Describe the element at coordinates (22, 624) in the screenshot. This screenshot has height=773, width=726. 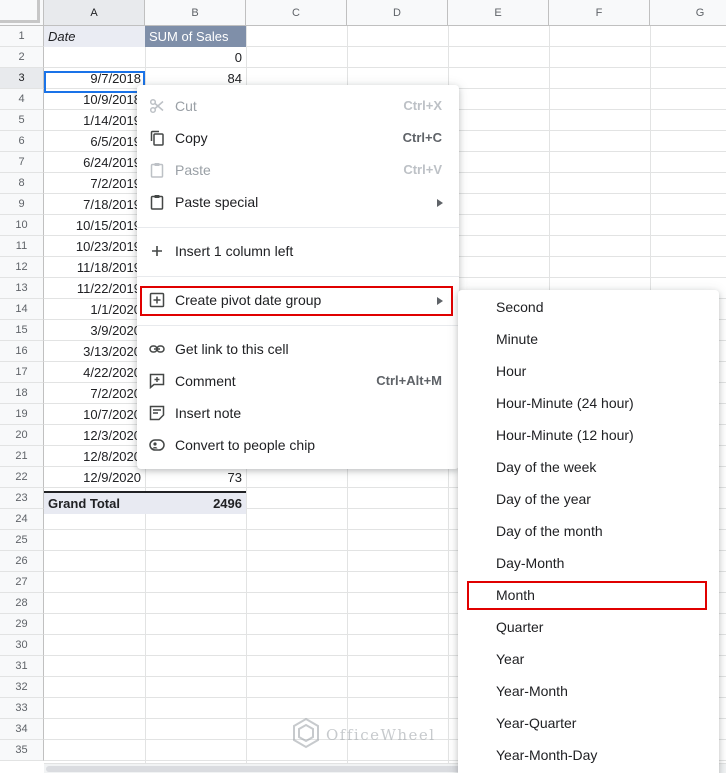
I see `row-header: 29` at that location.